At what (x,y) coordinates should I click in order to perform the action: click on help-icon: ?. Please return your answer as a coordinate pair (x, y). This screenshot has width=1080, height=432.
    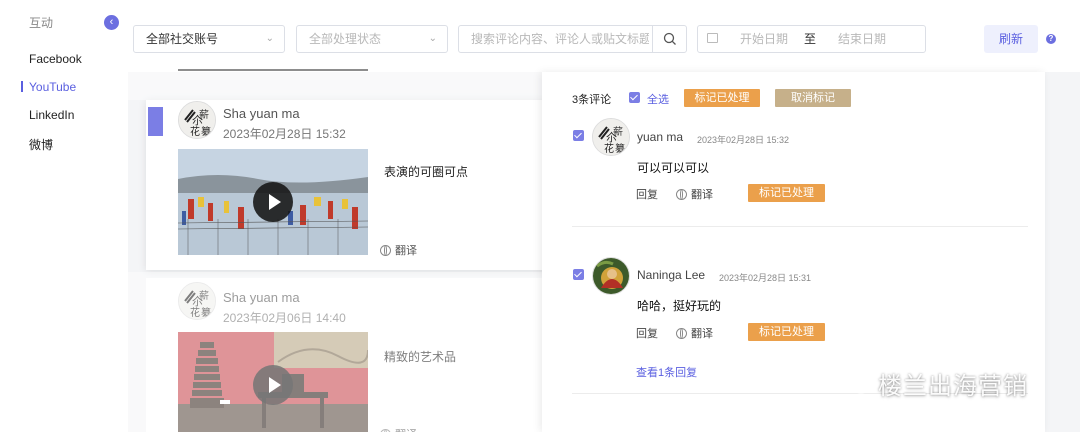
    Looking at the image, I should click on (1051, 39).